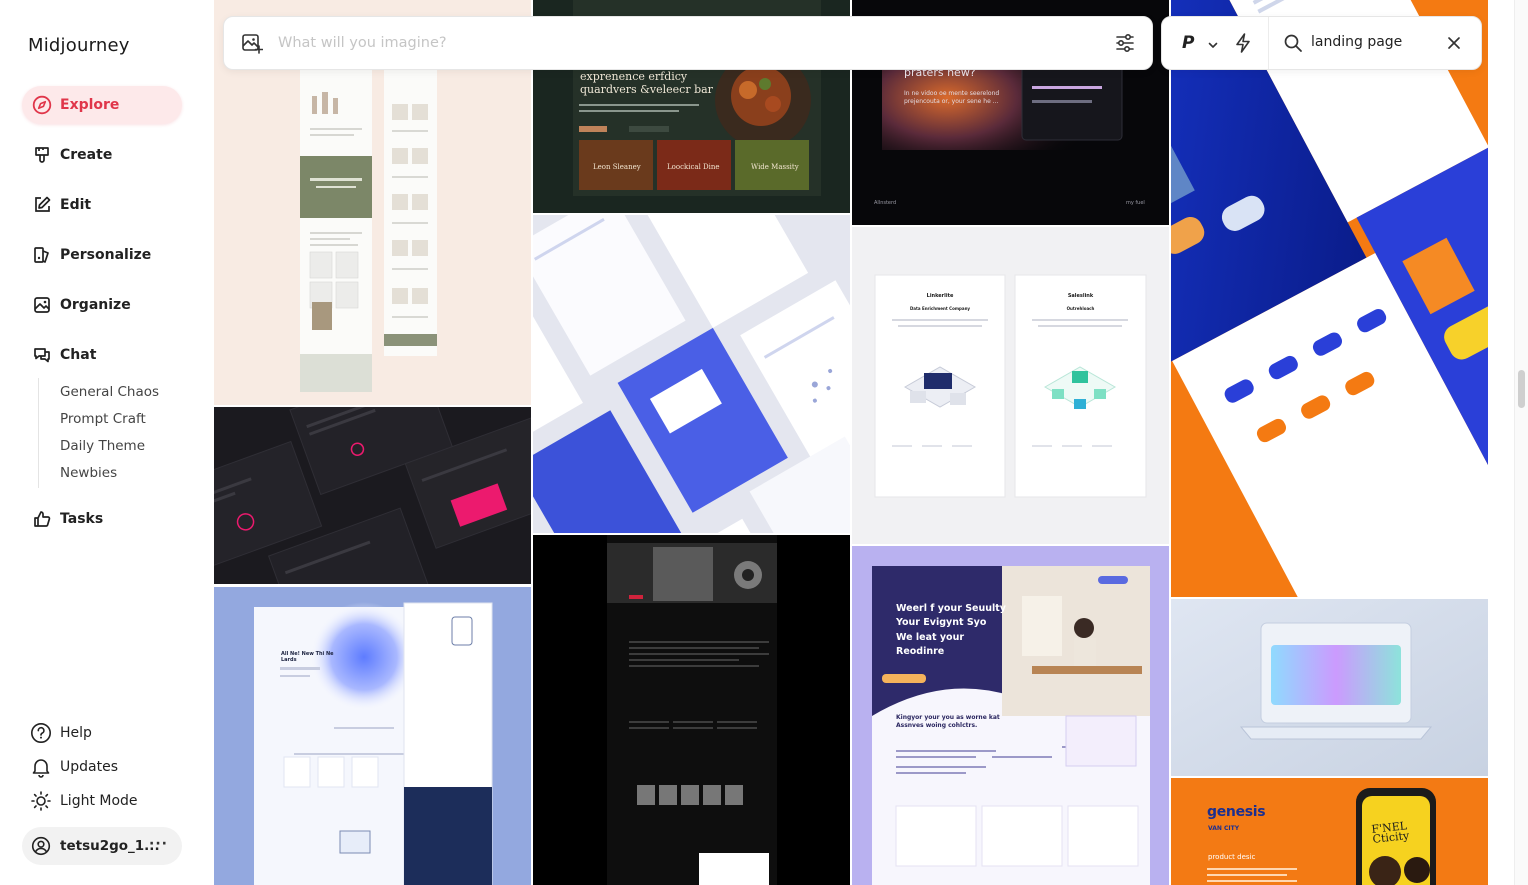  Describe the element at coordinates (90, 105) in the screenshot. I see `nav-explore-label: Explore` at that location.